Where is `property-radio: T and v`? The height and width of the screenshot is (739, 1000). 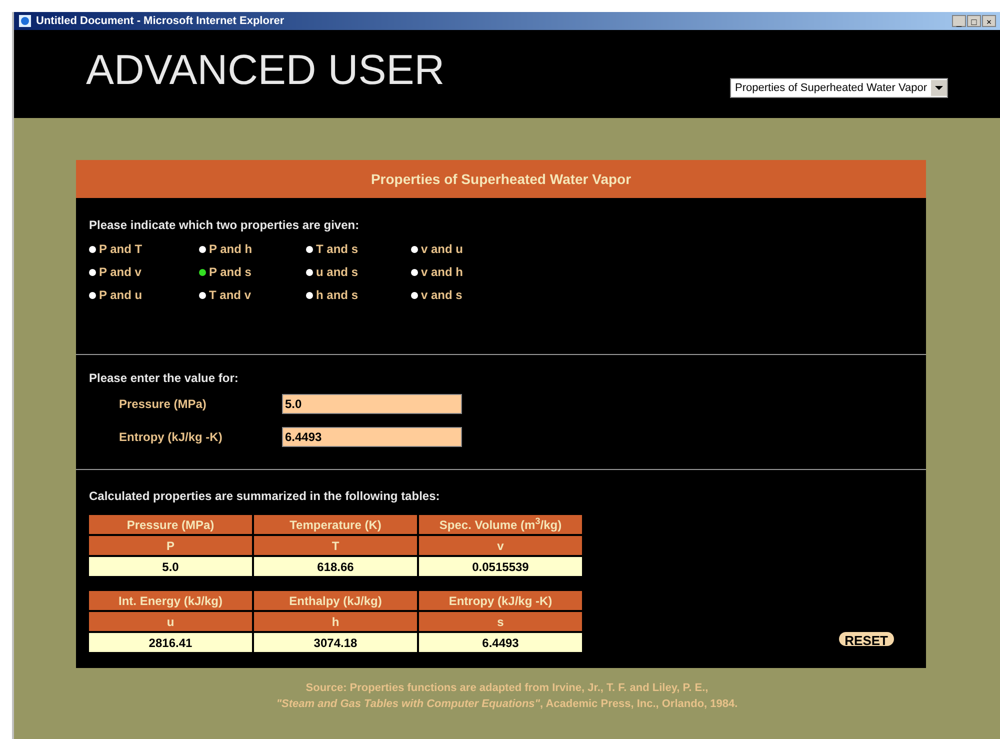
property-radio: T and v is located at coordinates (225, 295).